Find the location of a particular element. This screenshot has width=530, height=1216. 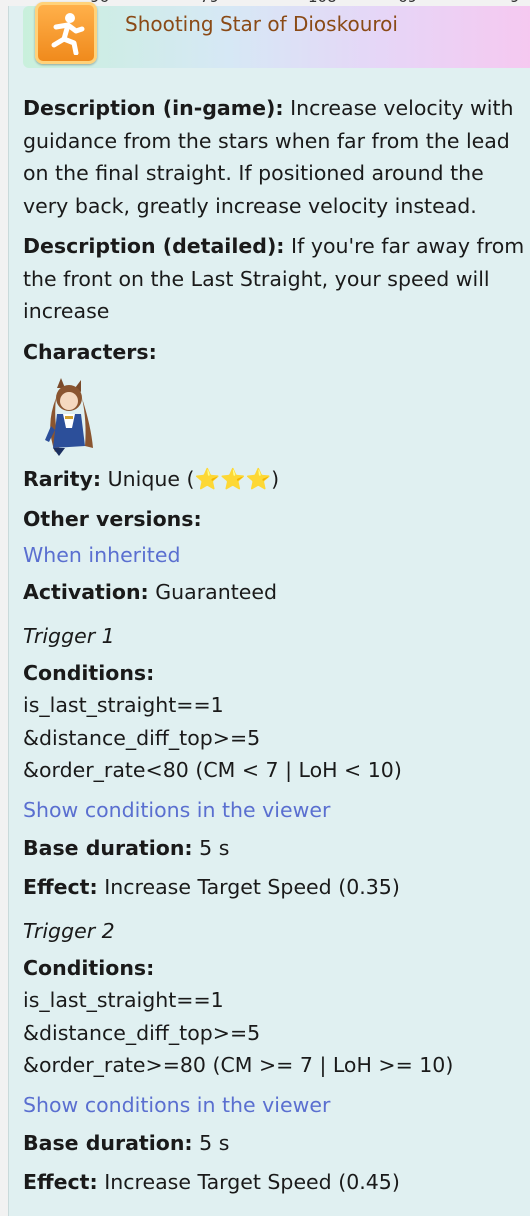

characters-section: Characters: is located at coordinates (275, 396).